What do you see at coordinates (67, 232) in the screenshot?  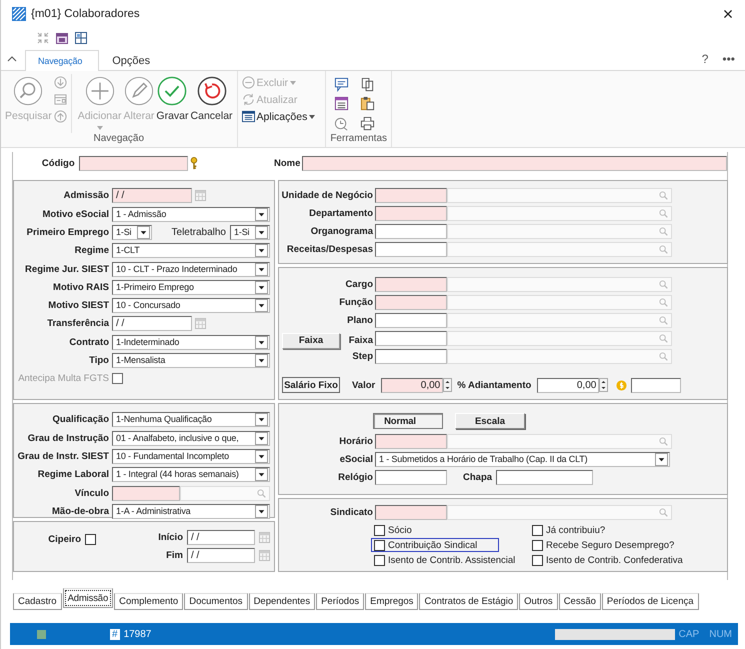 I see `field-label: Primeiro Emprego` at bounding box center [67, 232].